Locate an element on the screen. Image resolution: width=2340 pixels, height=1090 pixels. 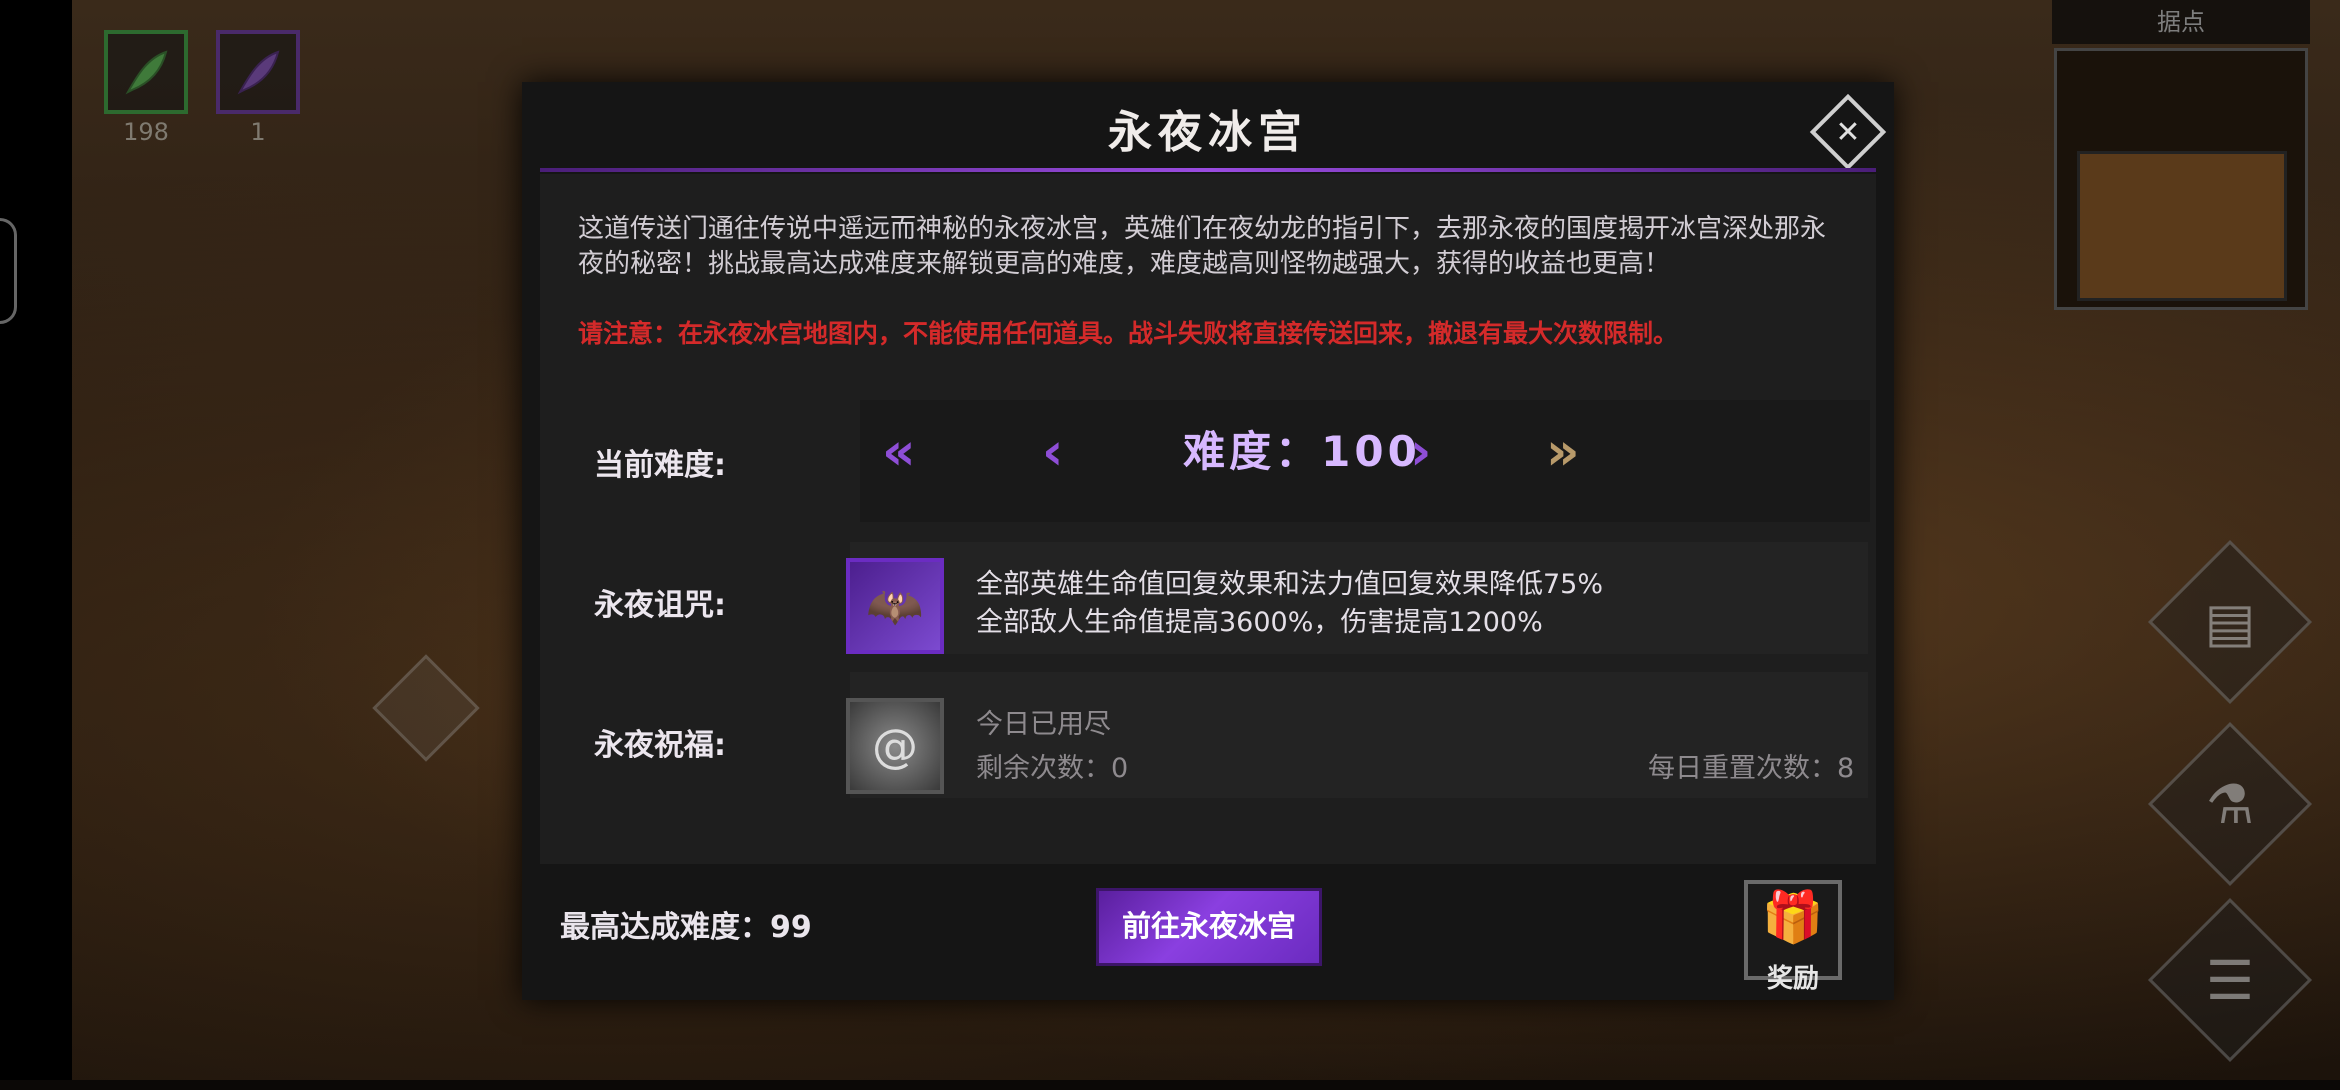
green-feather-slot is located at coordinates (146, 72).